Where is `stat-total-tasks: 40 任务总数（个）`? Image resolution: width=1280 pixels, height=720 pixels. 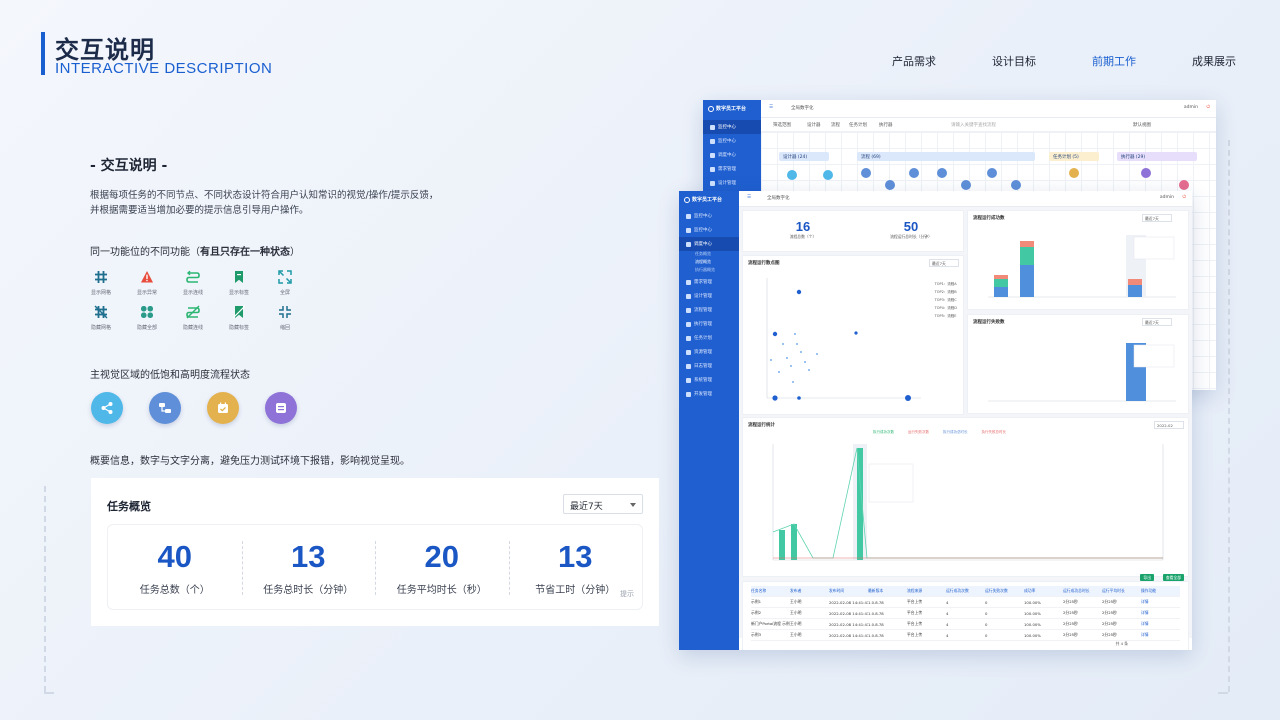
stat-total-tasks: 40 任务总数（个） is located at coordinates (175, 567).